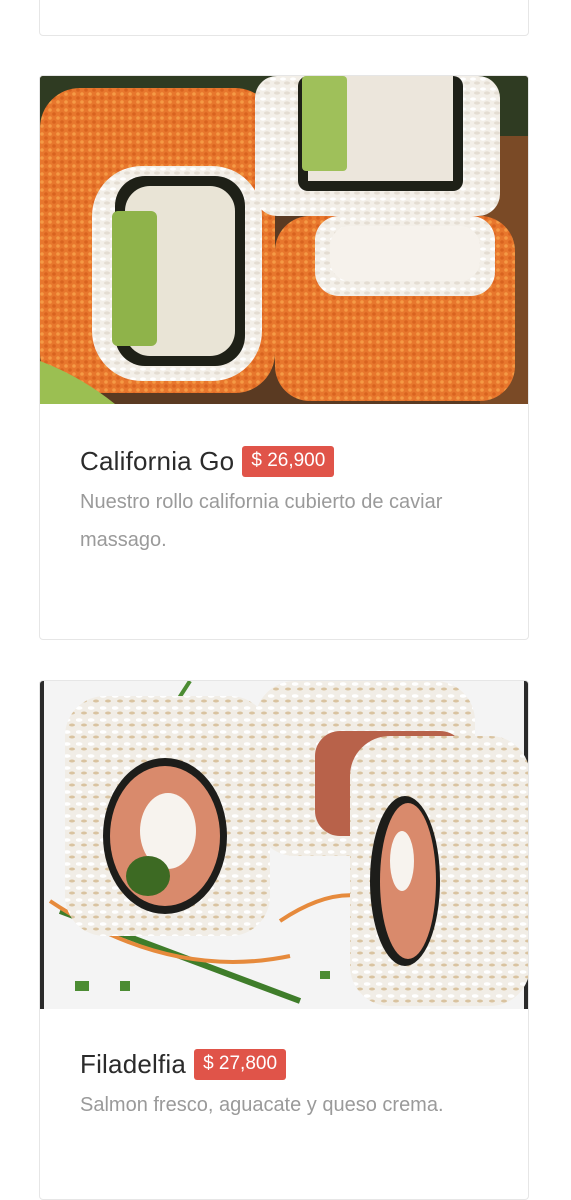  What do you see at coordinates (240, 1064) in the screenshot?
I see `price-badge: $ 27,800` at bounding box center [240, 1064].